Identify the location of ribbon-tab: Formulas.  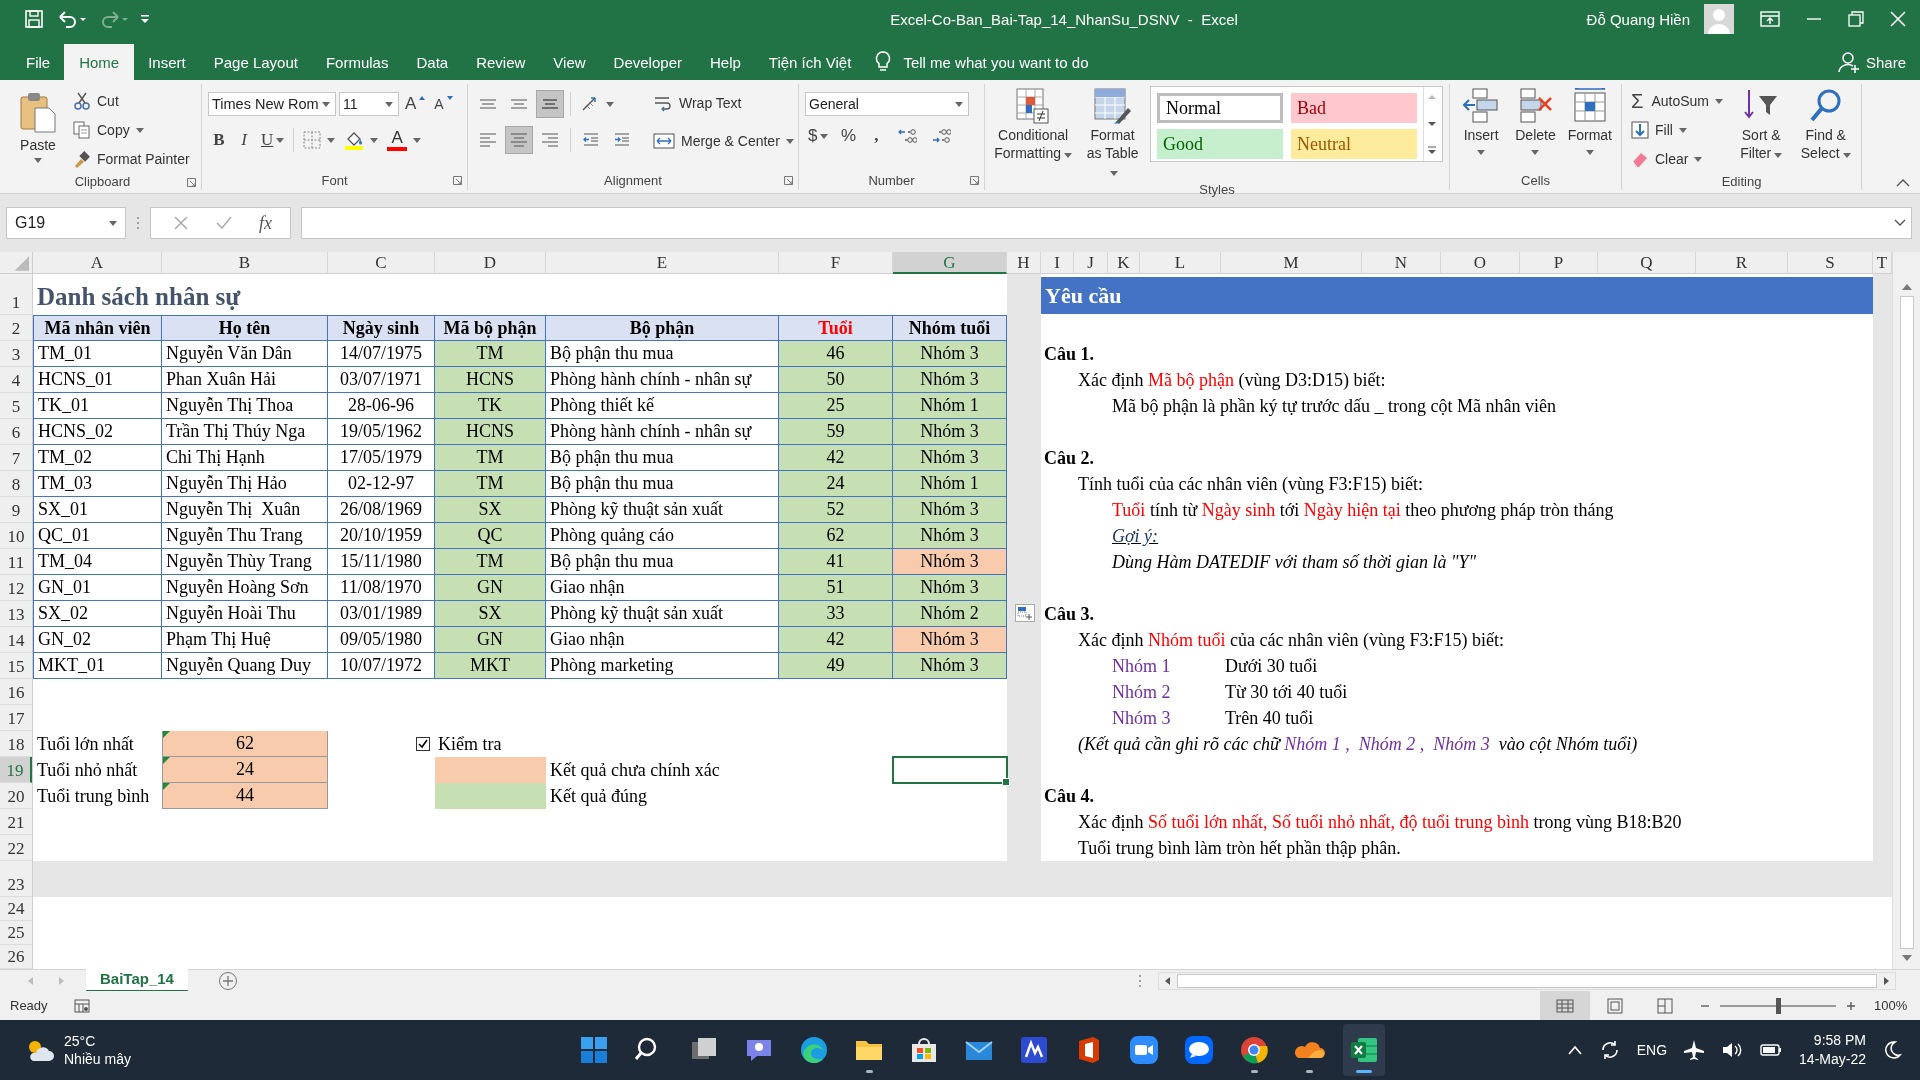
(357, 62).